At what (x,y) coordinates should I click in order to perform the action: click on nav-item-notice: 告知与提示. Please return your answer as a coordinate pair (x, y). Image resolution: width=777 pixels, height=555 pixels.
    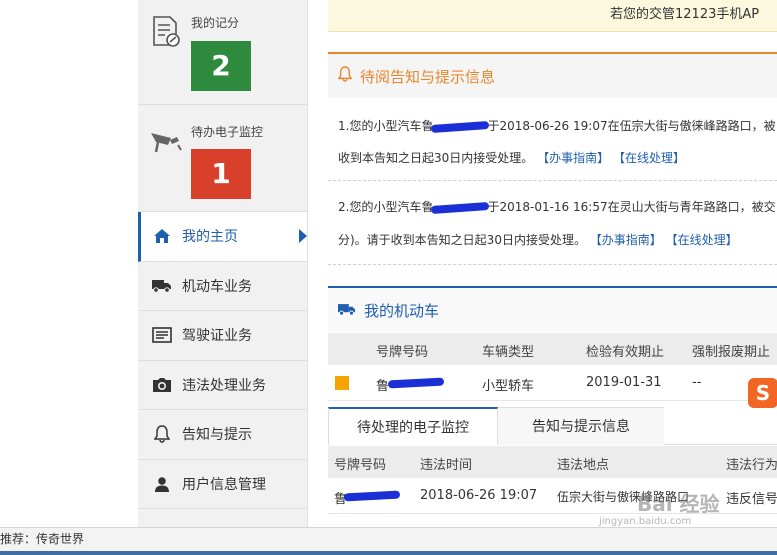
    Looking at the image, I should click on (222, 435).